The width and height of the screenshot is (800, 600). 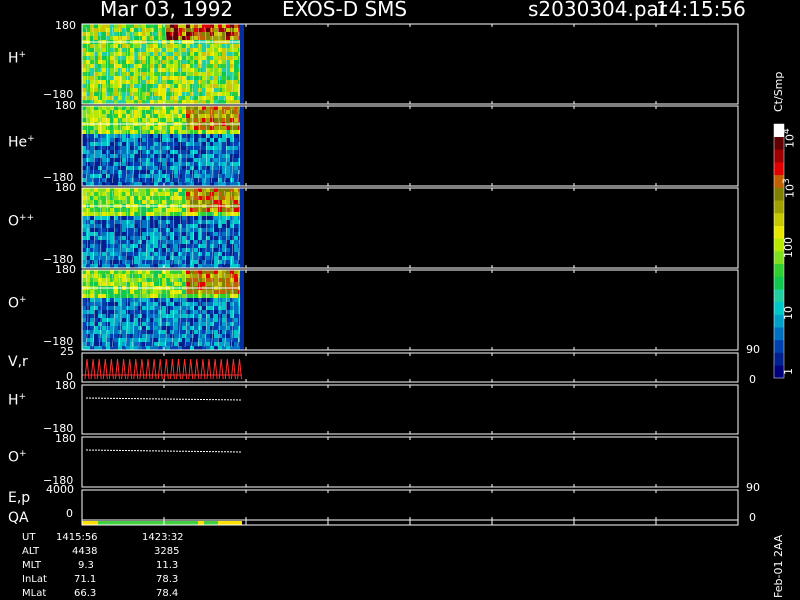 I want to click on orbit-row-mlt-label: MLT, so click(x=31, y=565).